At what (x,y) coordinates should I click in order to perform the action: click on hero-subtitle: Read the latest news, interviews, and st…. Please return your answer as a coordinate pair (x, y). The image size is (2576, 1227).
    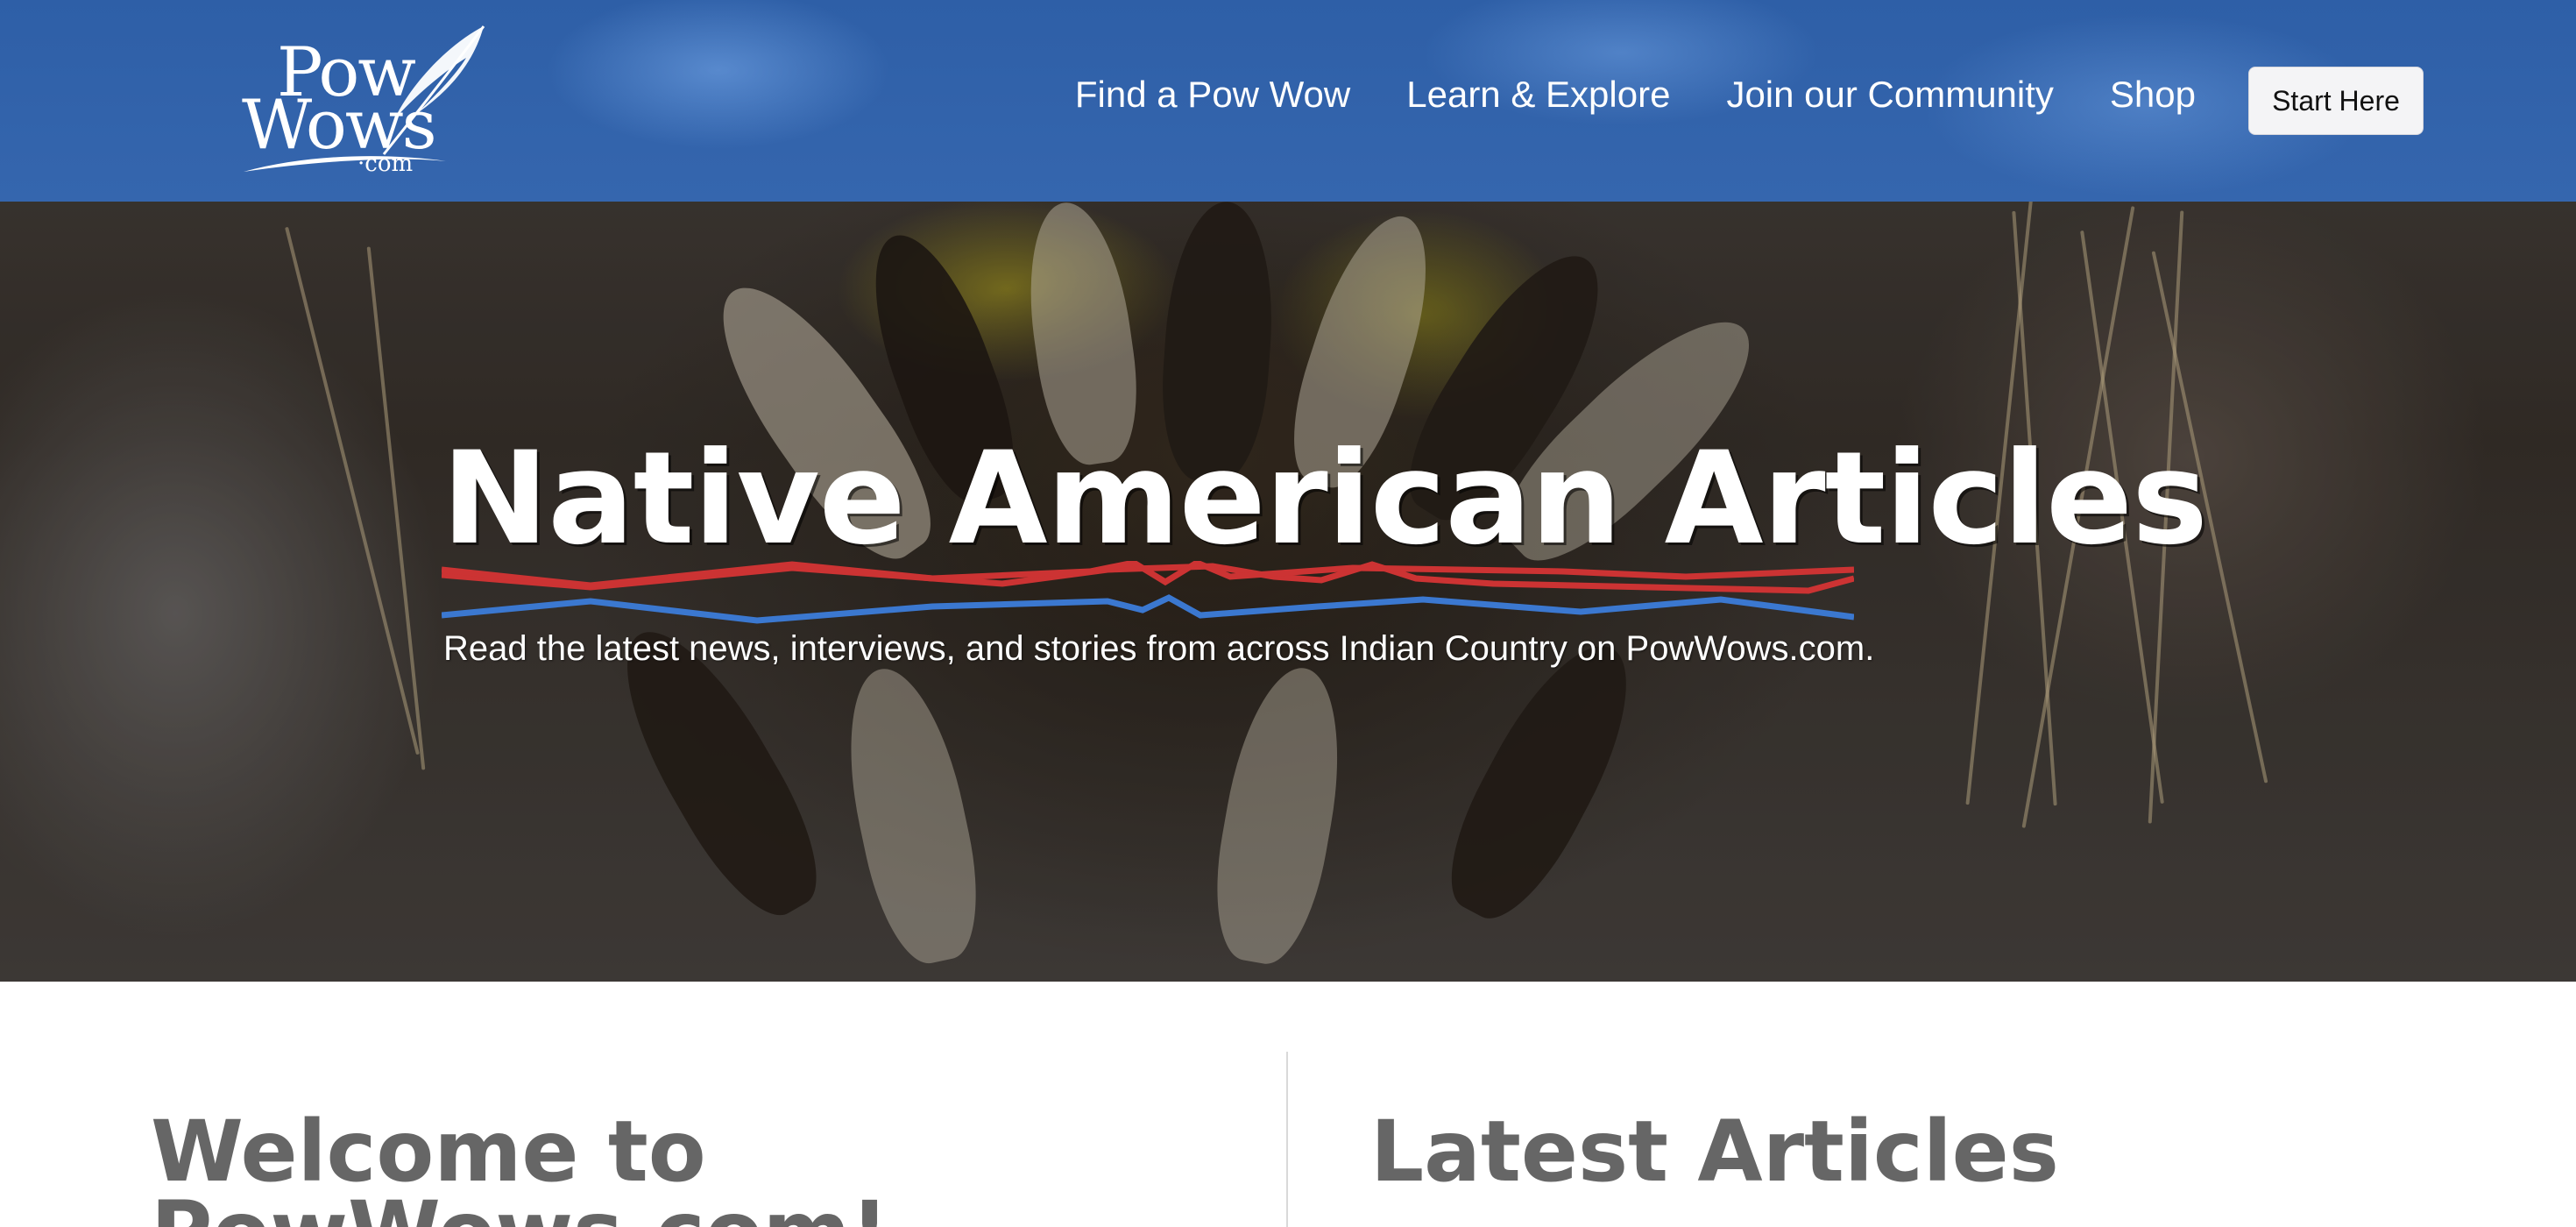
    Looking at the image, I should click on (1159, 648).